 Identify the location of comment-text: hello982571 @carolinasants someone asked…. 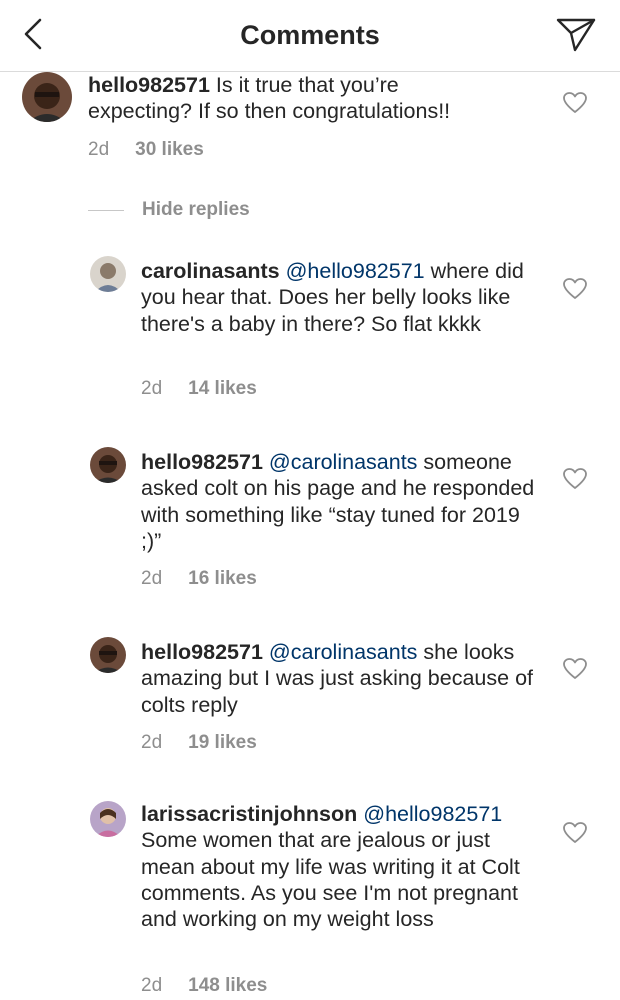
(341, 501).